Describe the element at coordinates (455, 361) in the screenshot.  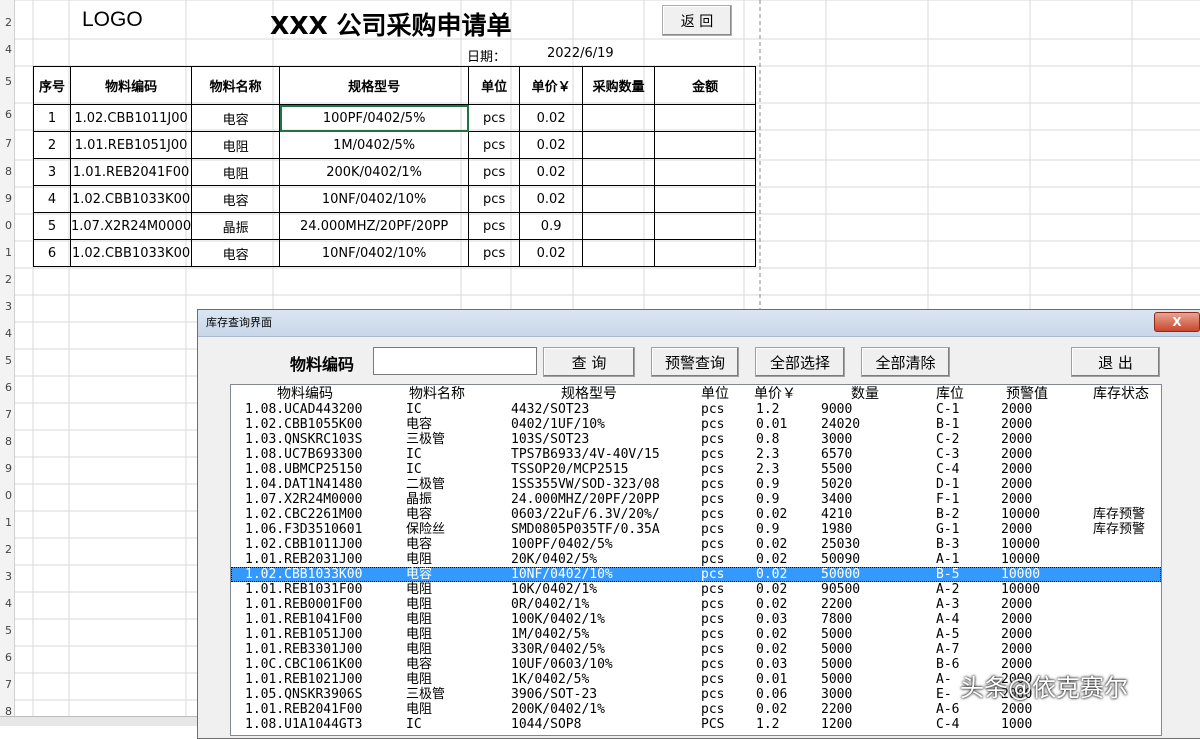
I see `material-code-input` at that location.